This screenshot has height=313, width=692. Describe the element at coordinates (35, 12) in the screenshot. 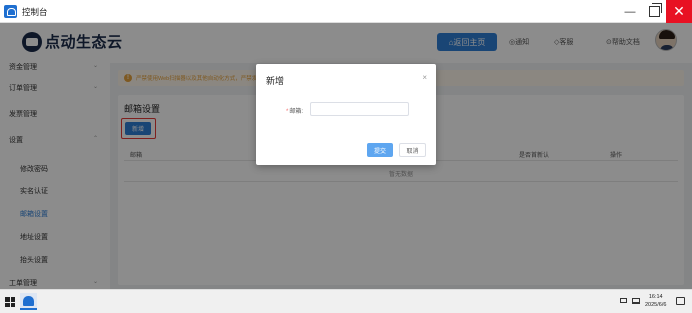

I see `window-title: 控制台` at that location.